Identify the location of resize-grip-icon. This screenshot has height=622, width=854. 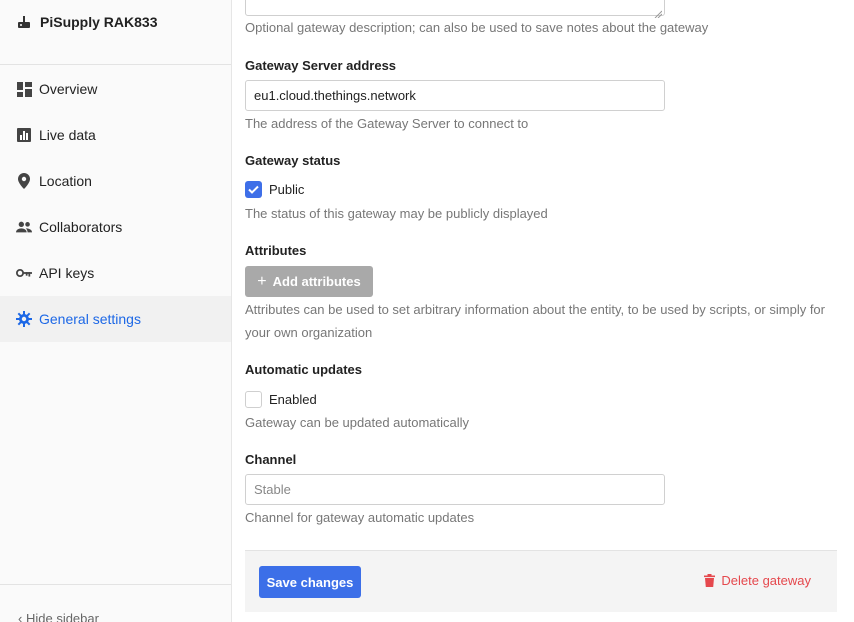
(658, 12).